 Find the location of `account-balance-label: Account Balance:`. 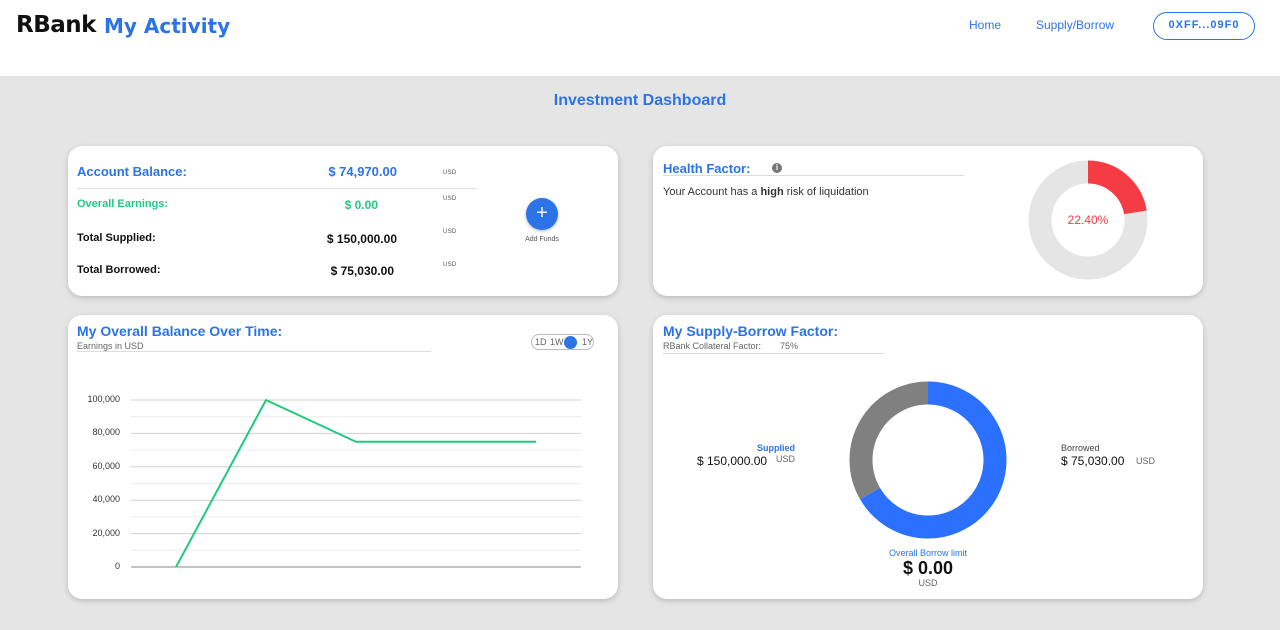

account-balance-label: Account Balance: is located at coordinates (132, 171).